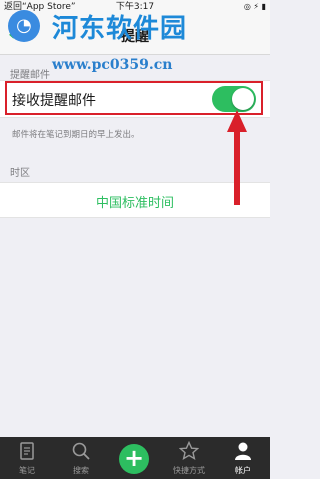 This screenshot has width=320, height=479. What do you see at coordinates (189, 451) in the screenshot?
I see `star-icon` at bounding box center [189, 451].